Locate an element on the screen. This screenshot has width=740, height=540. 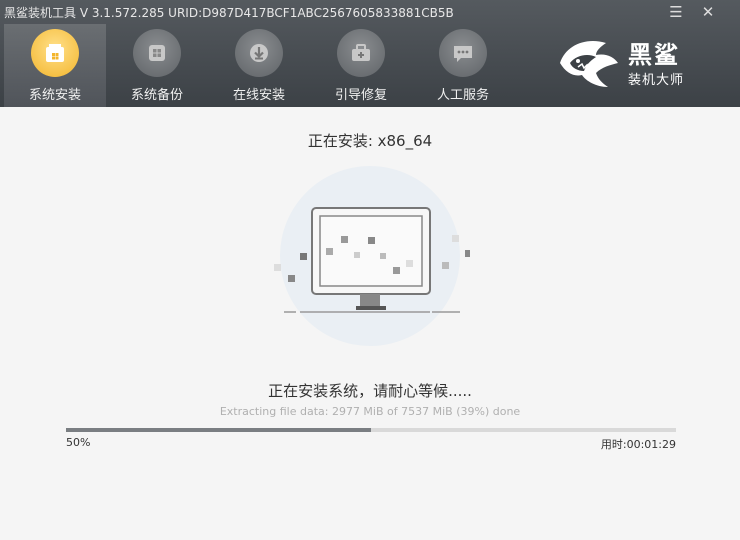
nav-online-install: 在线安装 is located at coordinates (259, 65).